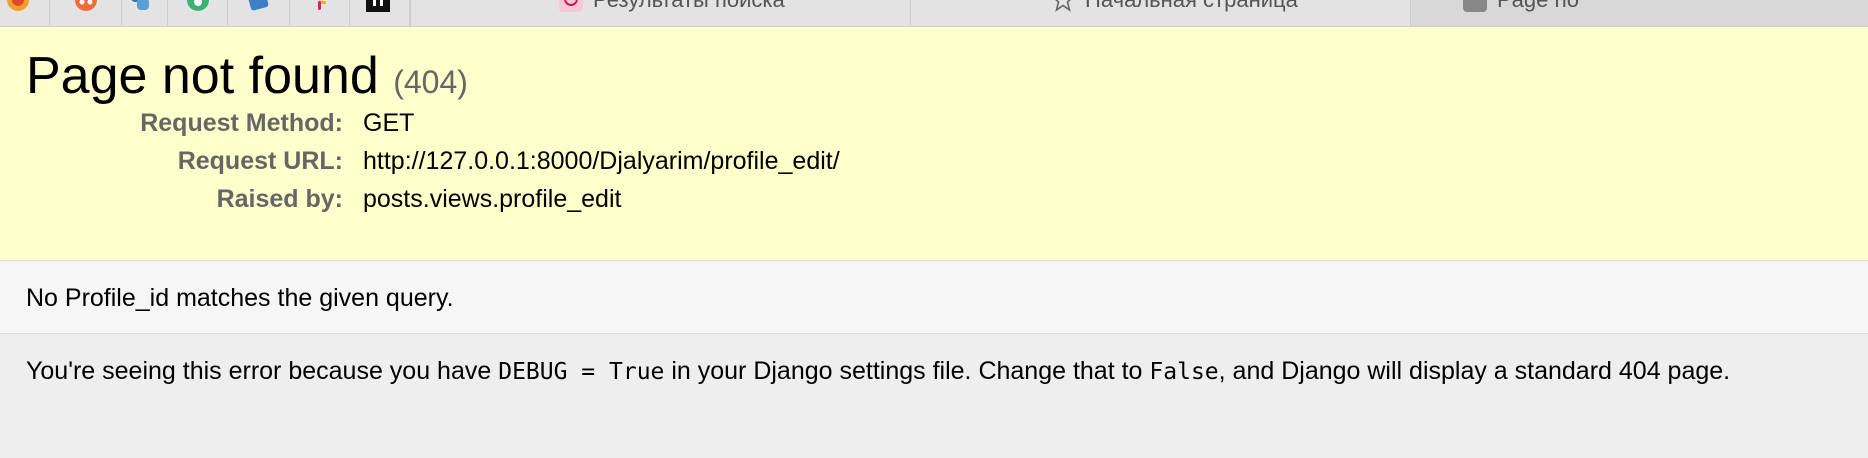 The height and width of the screenshot is (458, 1868). What do you see at coordinates (1475, 6) in the screenshot?
I see `page-icon` at bounding box center [1475, 6].